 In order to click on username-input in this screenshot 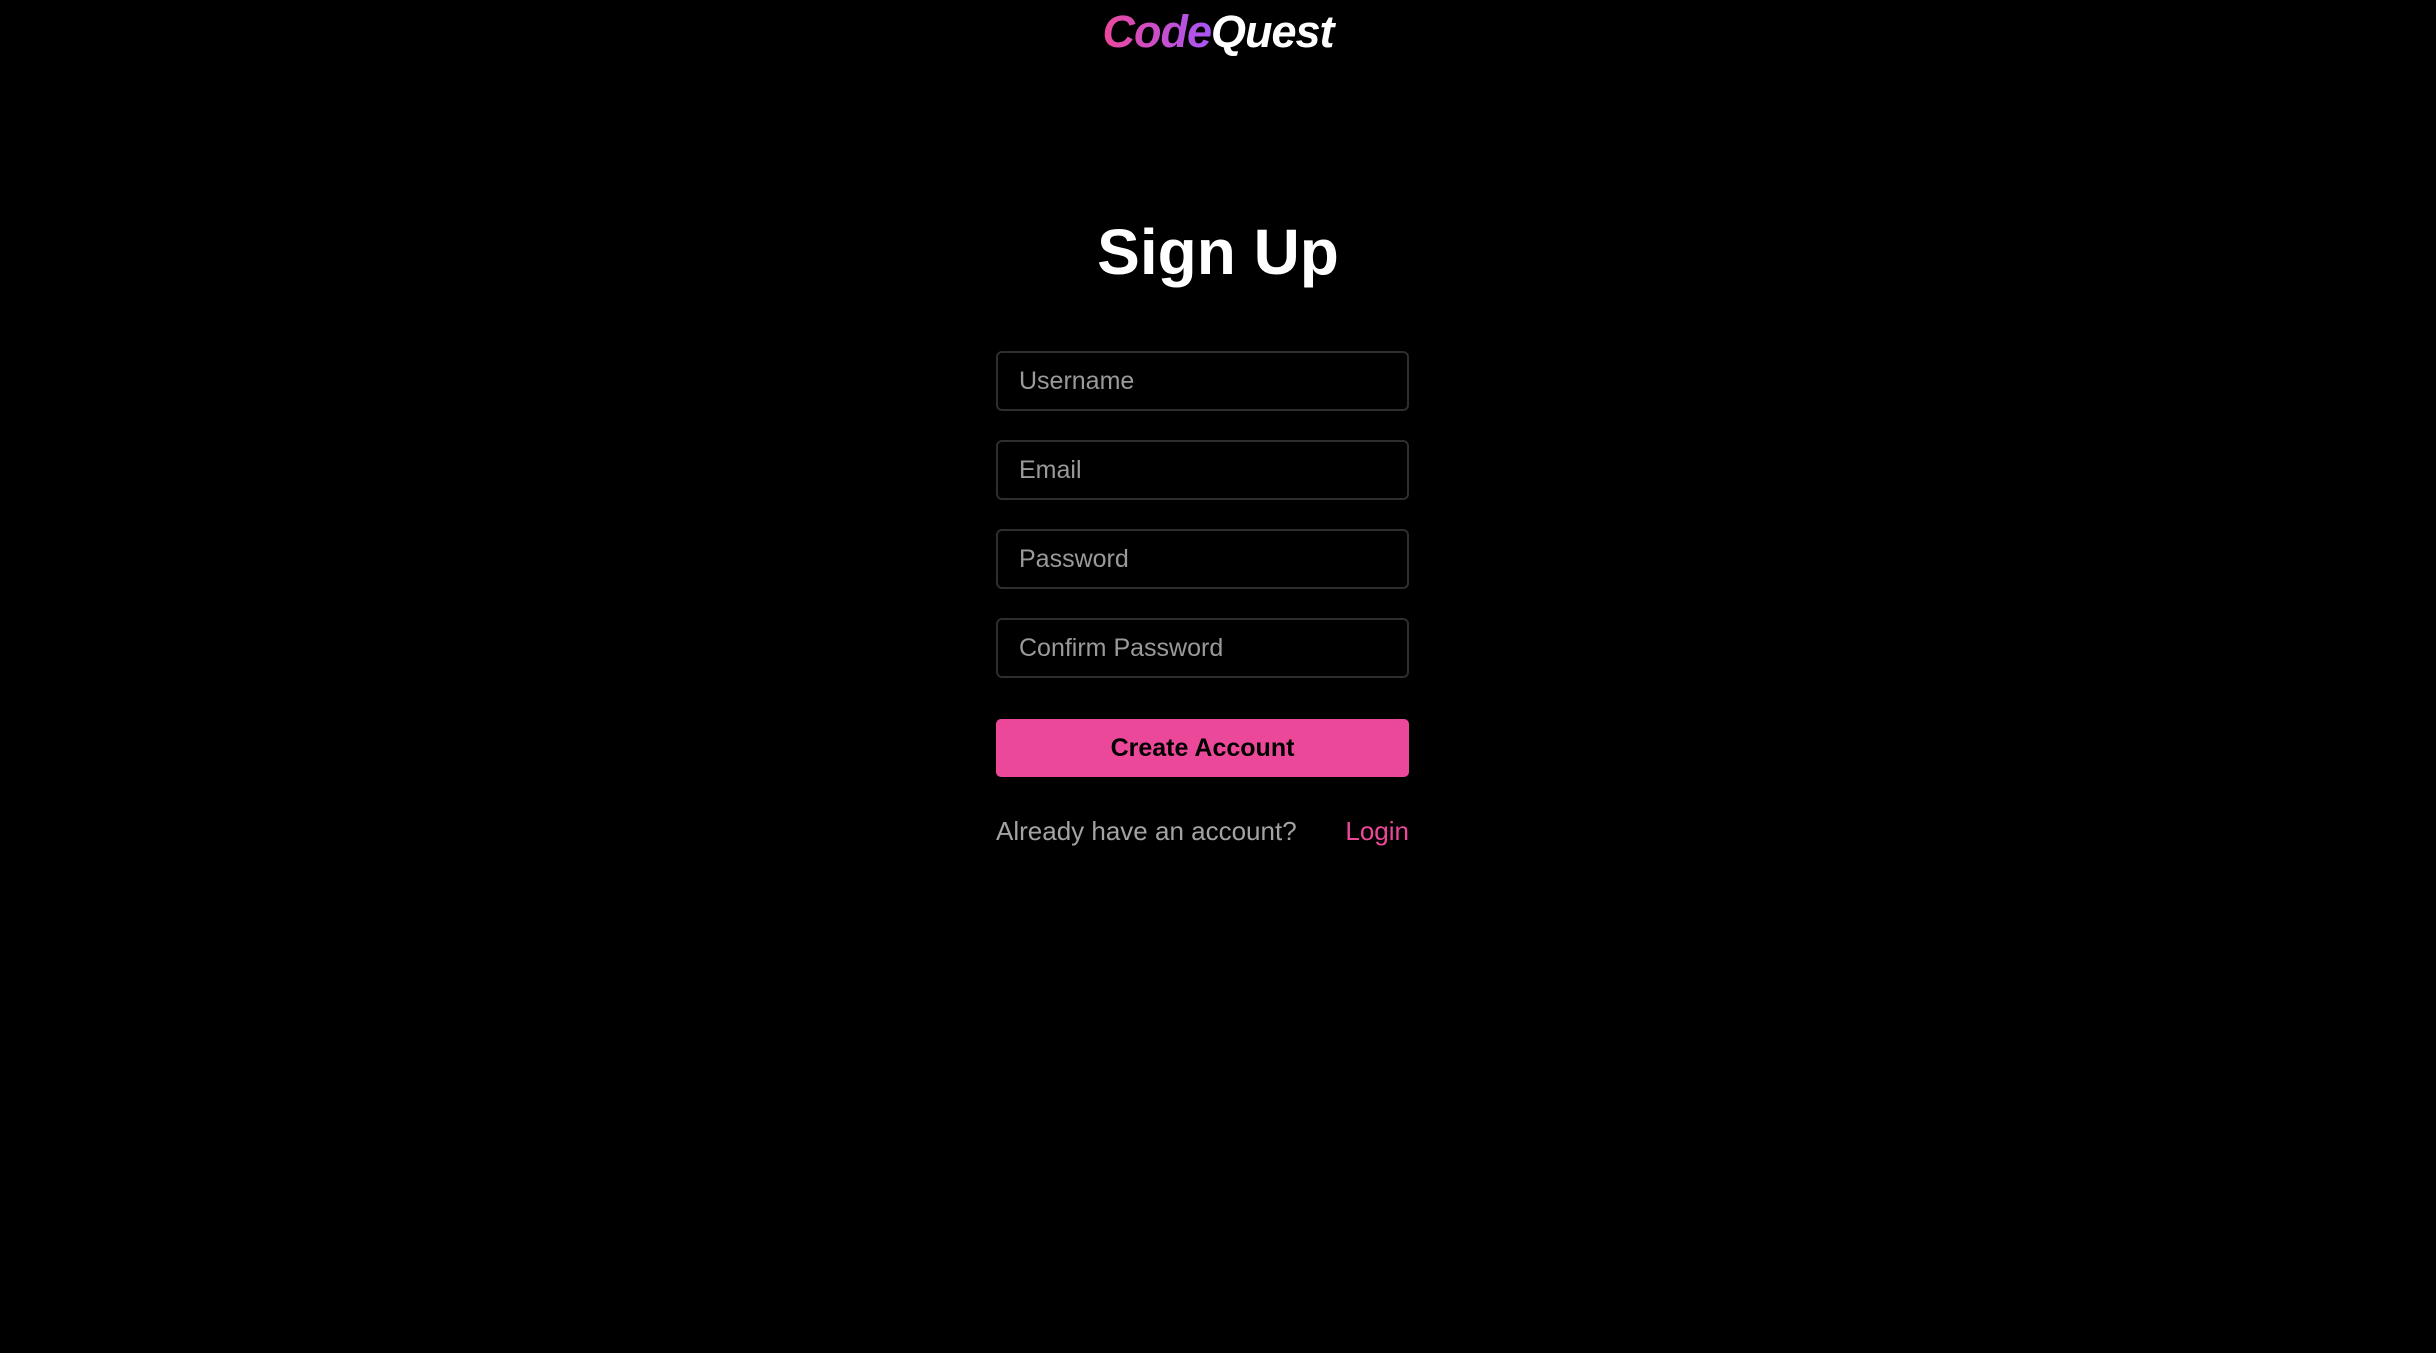, I will do `click(1202, 381)`.